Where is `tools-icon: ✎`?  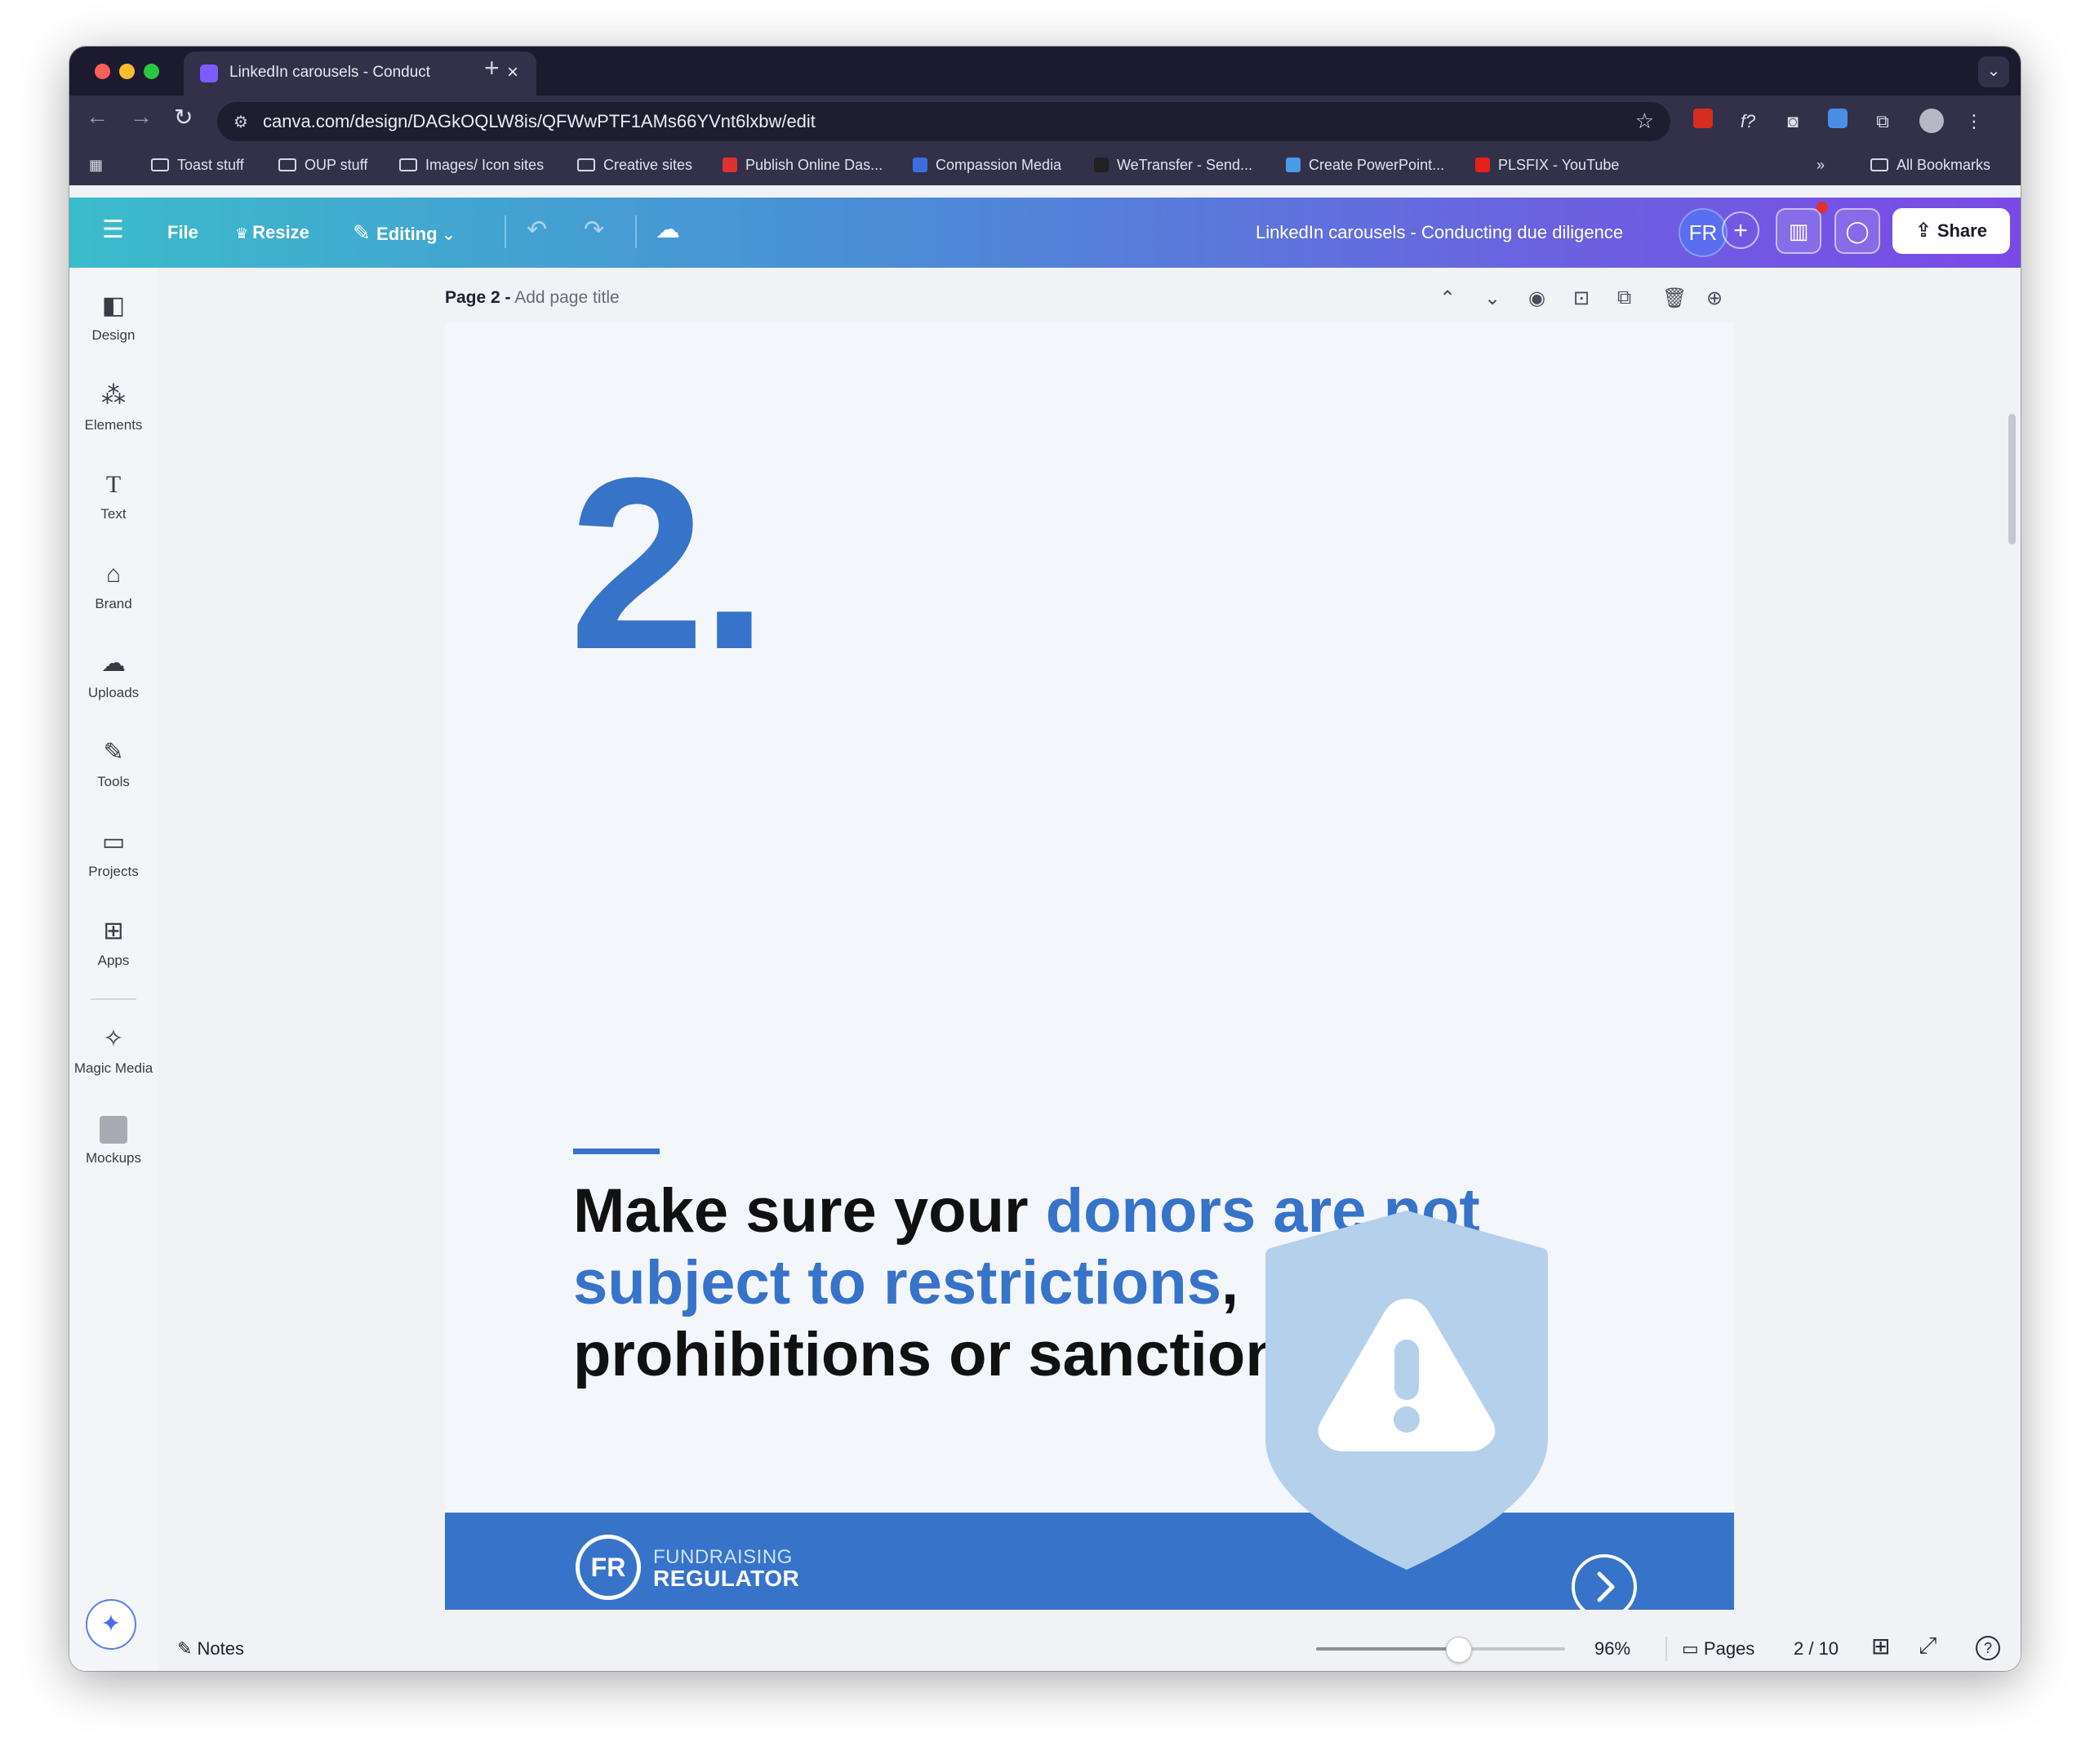 tools-icon: ✎ is located at coordinates (113, 752).